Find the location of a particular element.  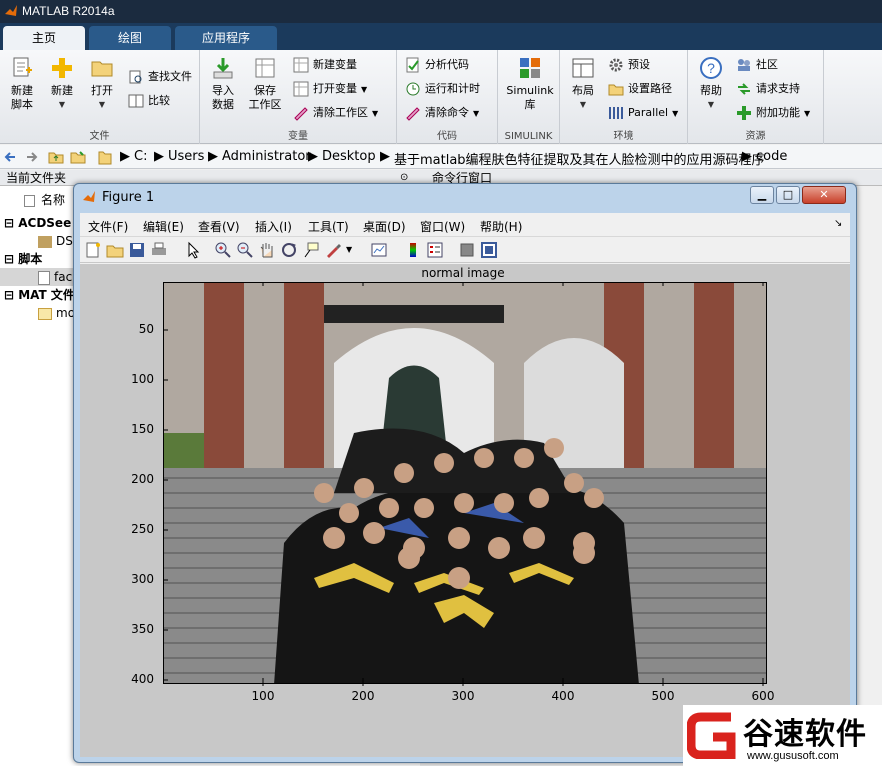

breadcrumb-item: code is located at coordinates (771, 156).